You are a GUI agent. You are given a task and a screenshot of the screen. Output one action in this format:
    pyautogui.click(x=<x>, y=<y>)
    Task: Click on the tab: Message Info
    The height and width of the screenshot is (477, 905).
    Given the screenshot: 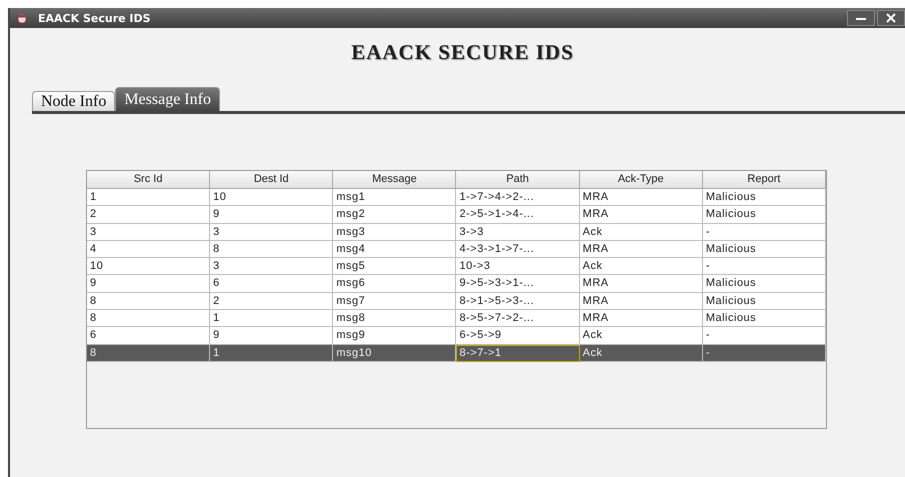 What is the action you would take?
    pyautogui.click(x=167, y=99)
    